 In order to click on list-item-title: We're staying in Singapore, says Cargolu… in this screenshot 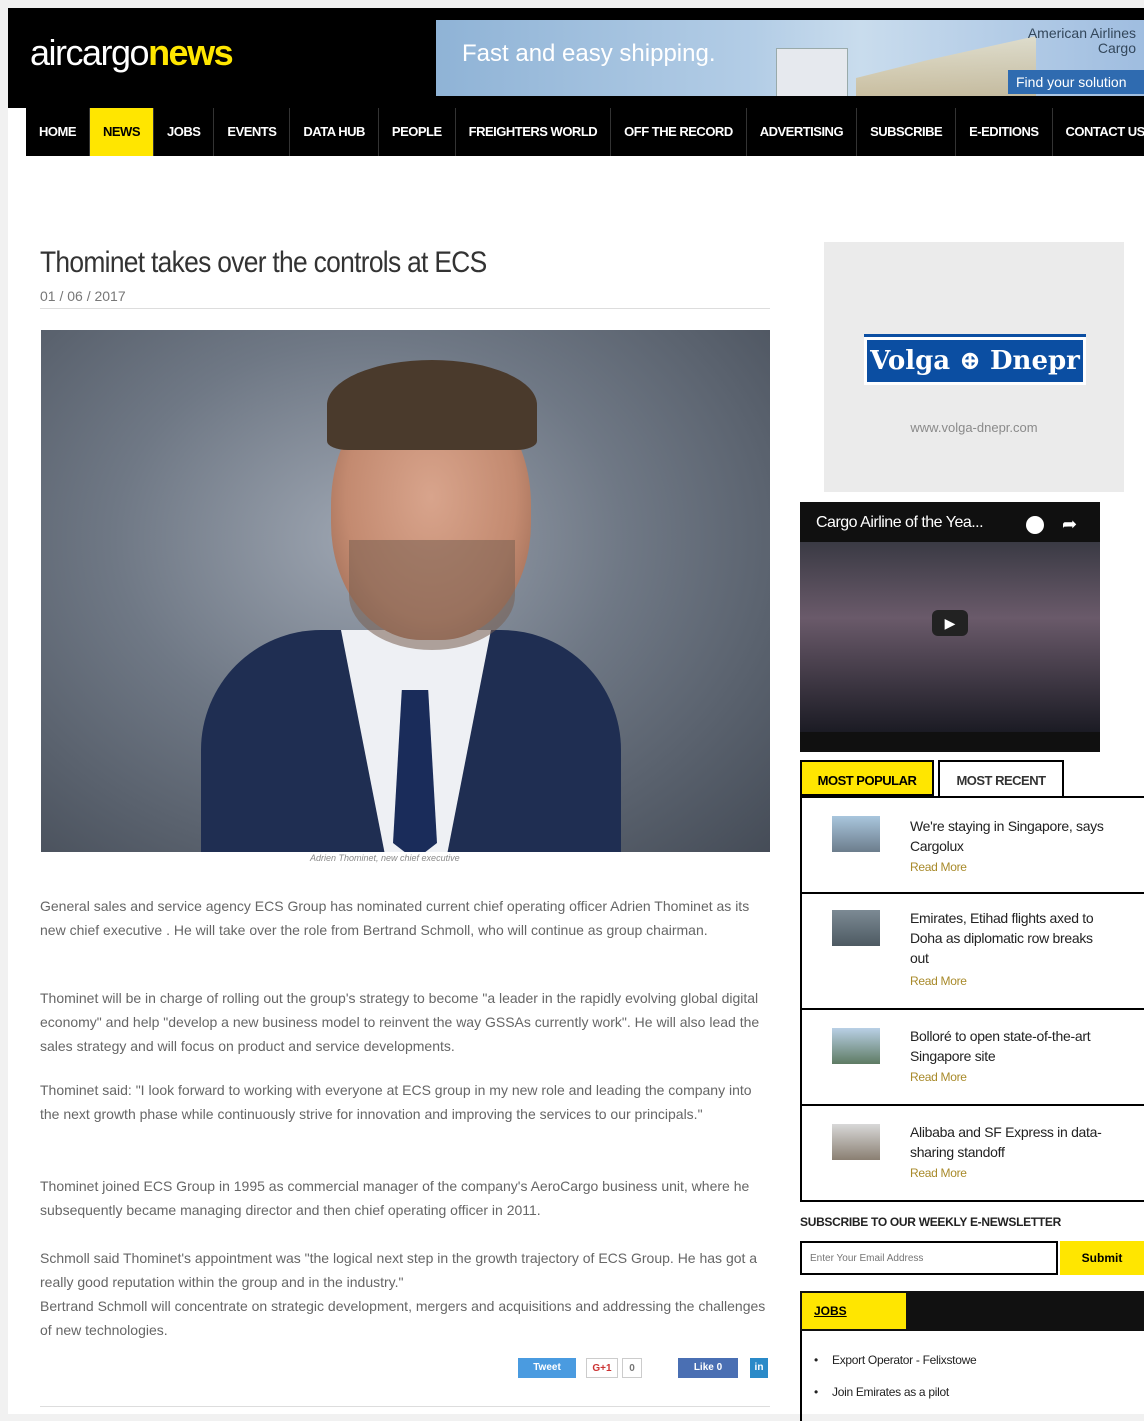, I will do `click(1010, 836)`.